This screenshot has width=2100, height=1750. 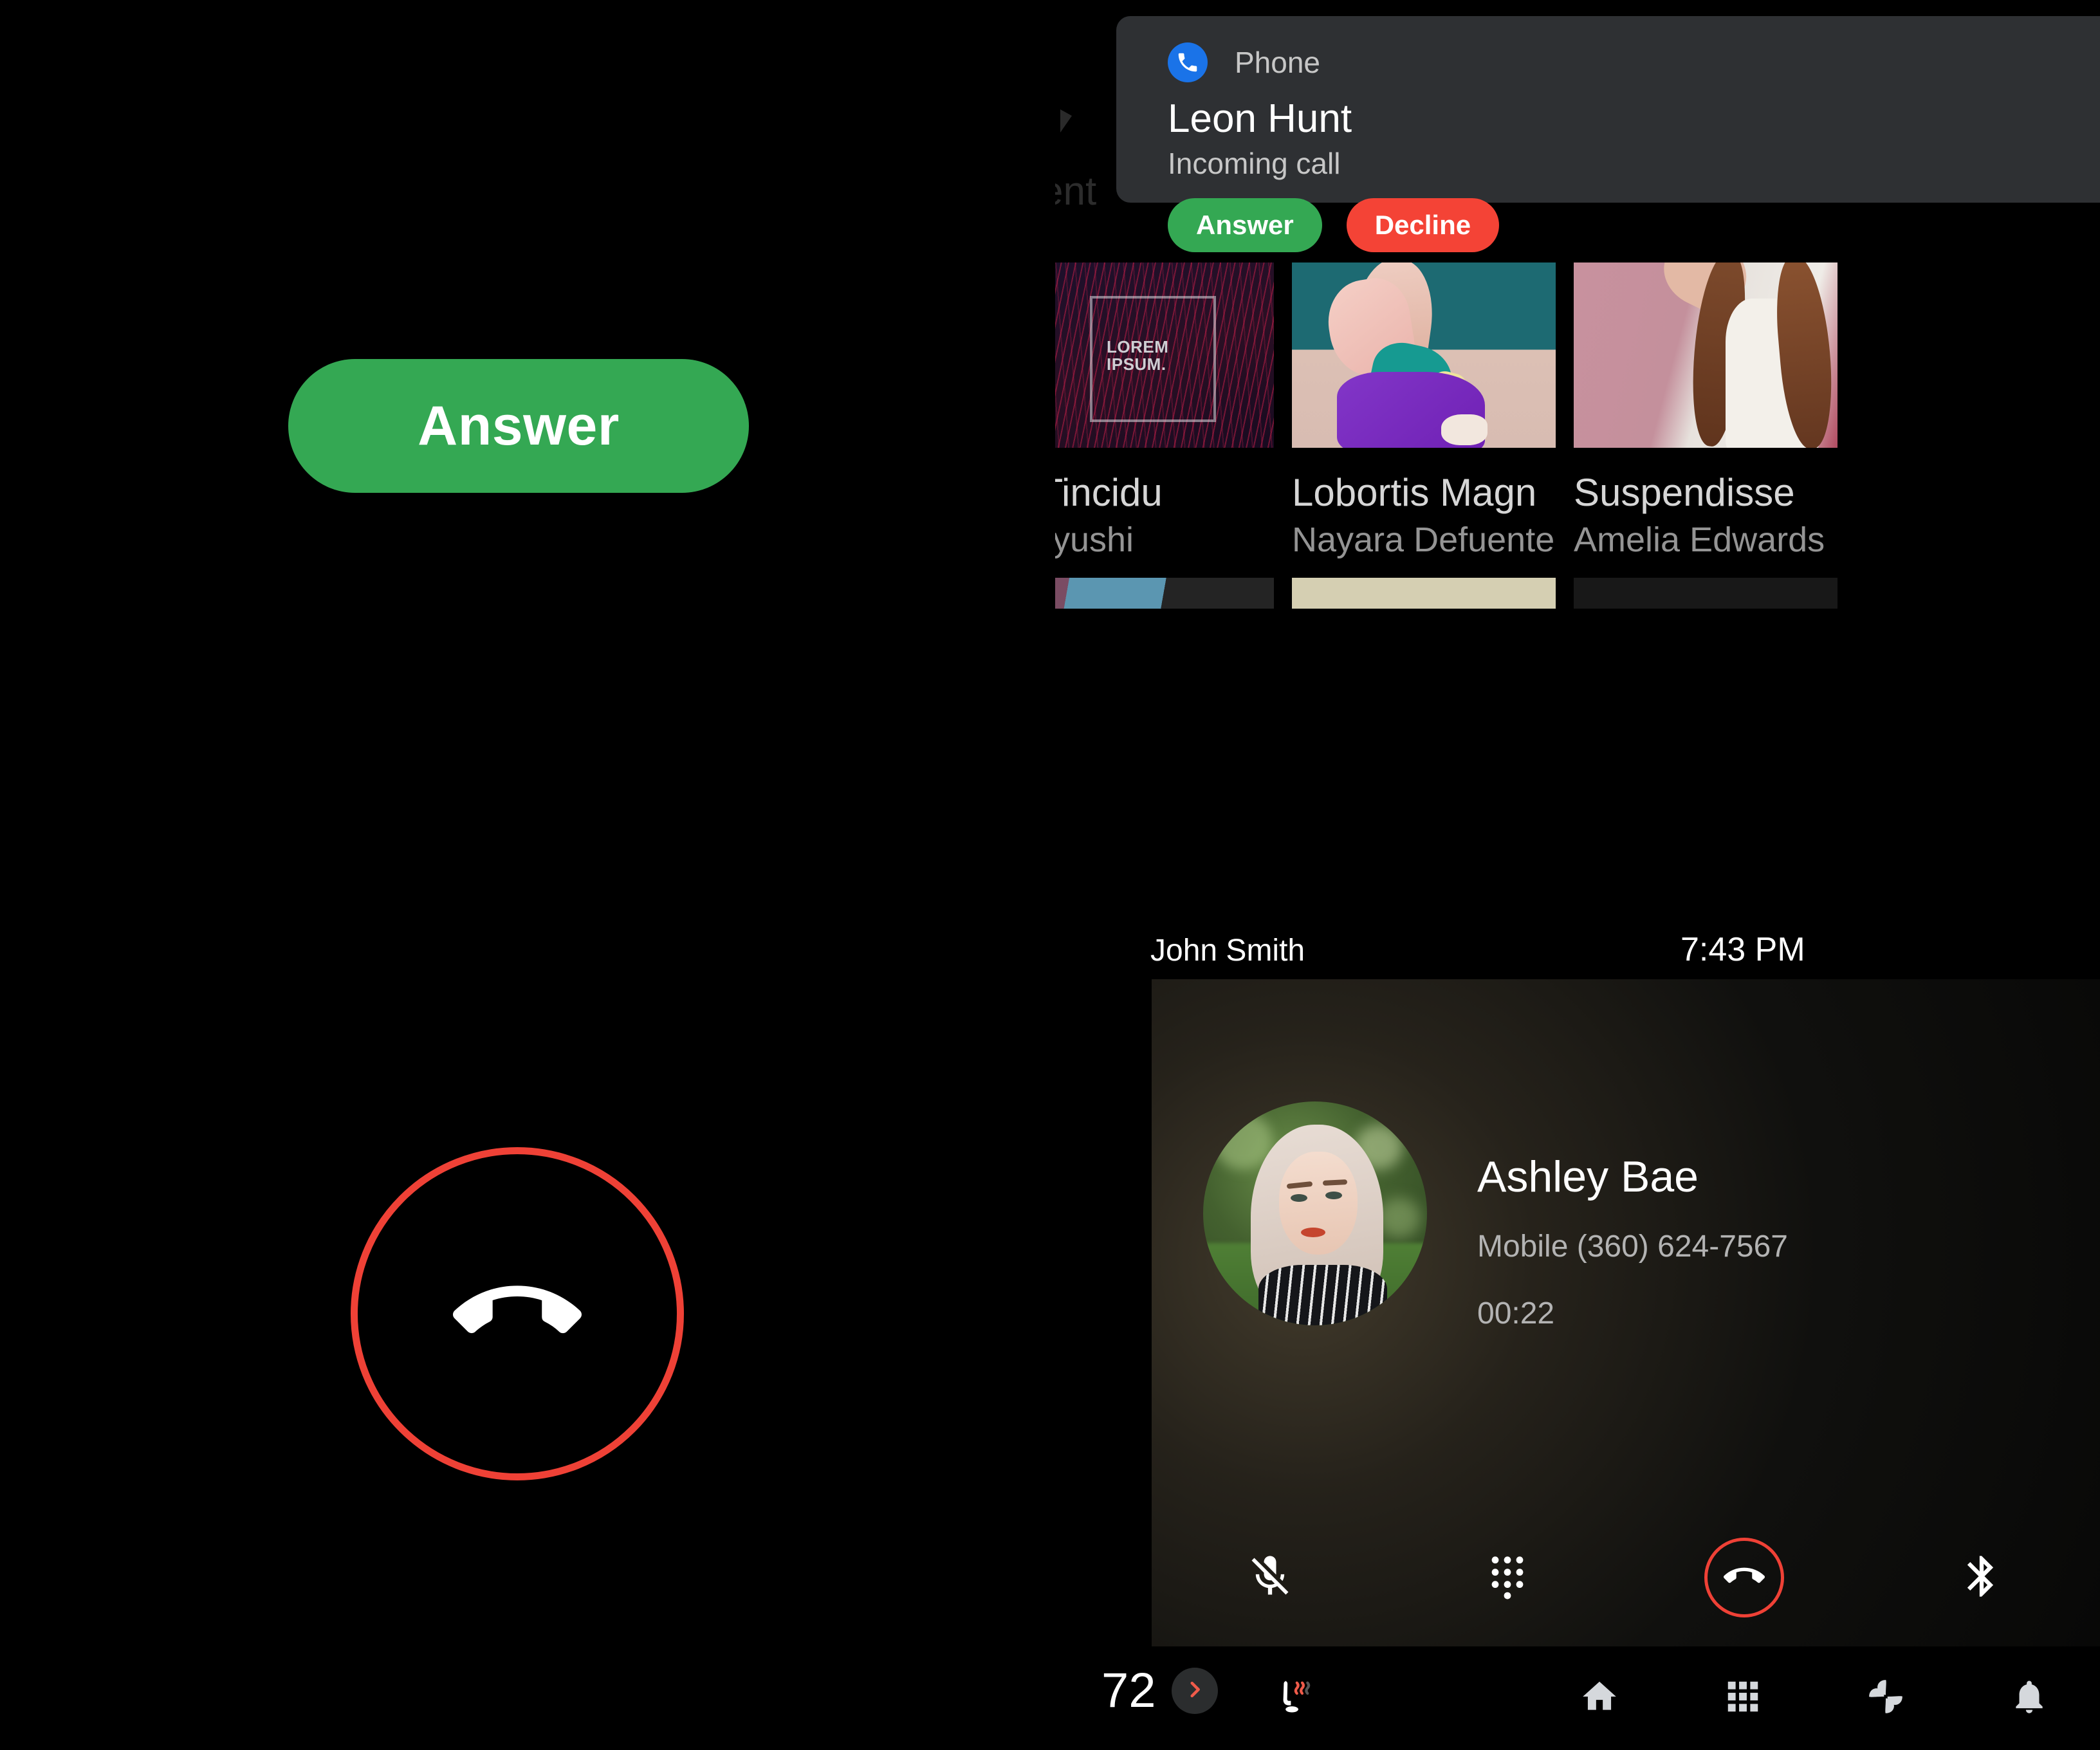 I want to click on nav-climate-button, so click(x=1886, y=1698).